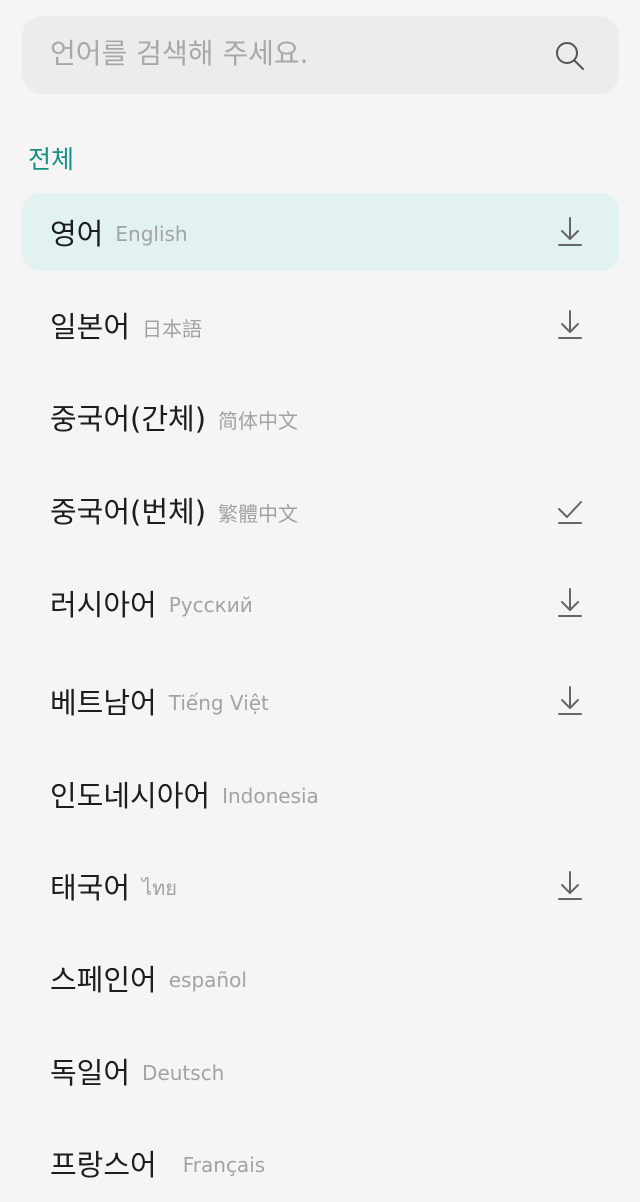 This screenshot has height=1202, width=640. I want to click on section-title-all: 전체, so click(51, 159).